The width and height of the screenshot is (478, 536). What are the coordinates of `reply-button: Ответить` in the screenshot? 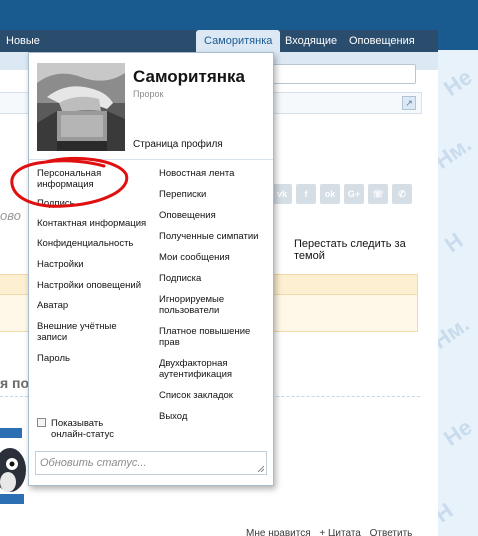 It's located at (391, 532).